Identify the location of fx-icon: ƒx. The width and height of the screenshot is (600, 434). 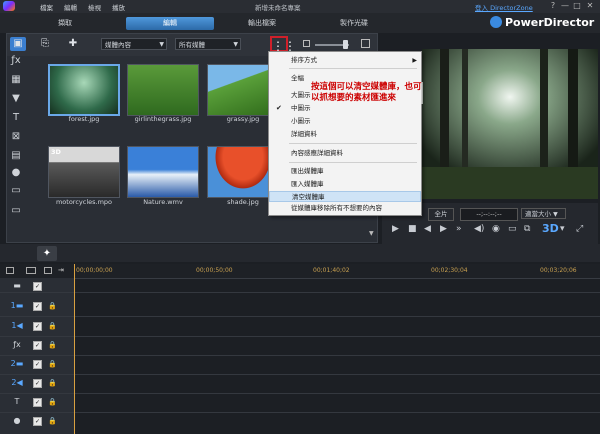
(16, 61).